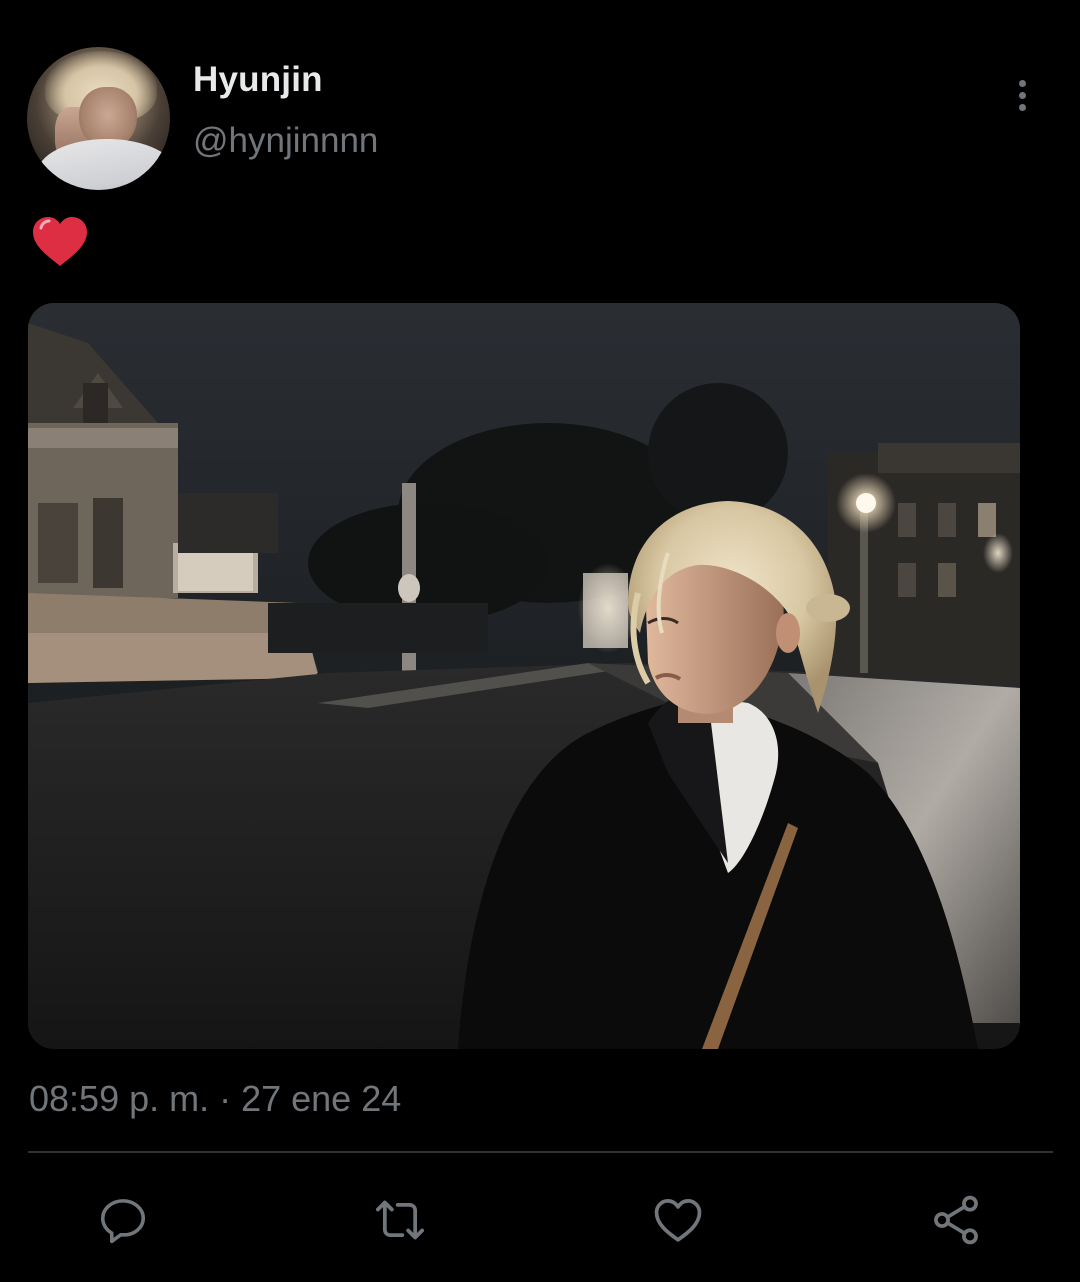 This screenshot has height=1282, width=1080. Describe the element at coordinates (1022, 83) in the screenshot. I see `more-vertical-icon` at that location.